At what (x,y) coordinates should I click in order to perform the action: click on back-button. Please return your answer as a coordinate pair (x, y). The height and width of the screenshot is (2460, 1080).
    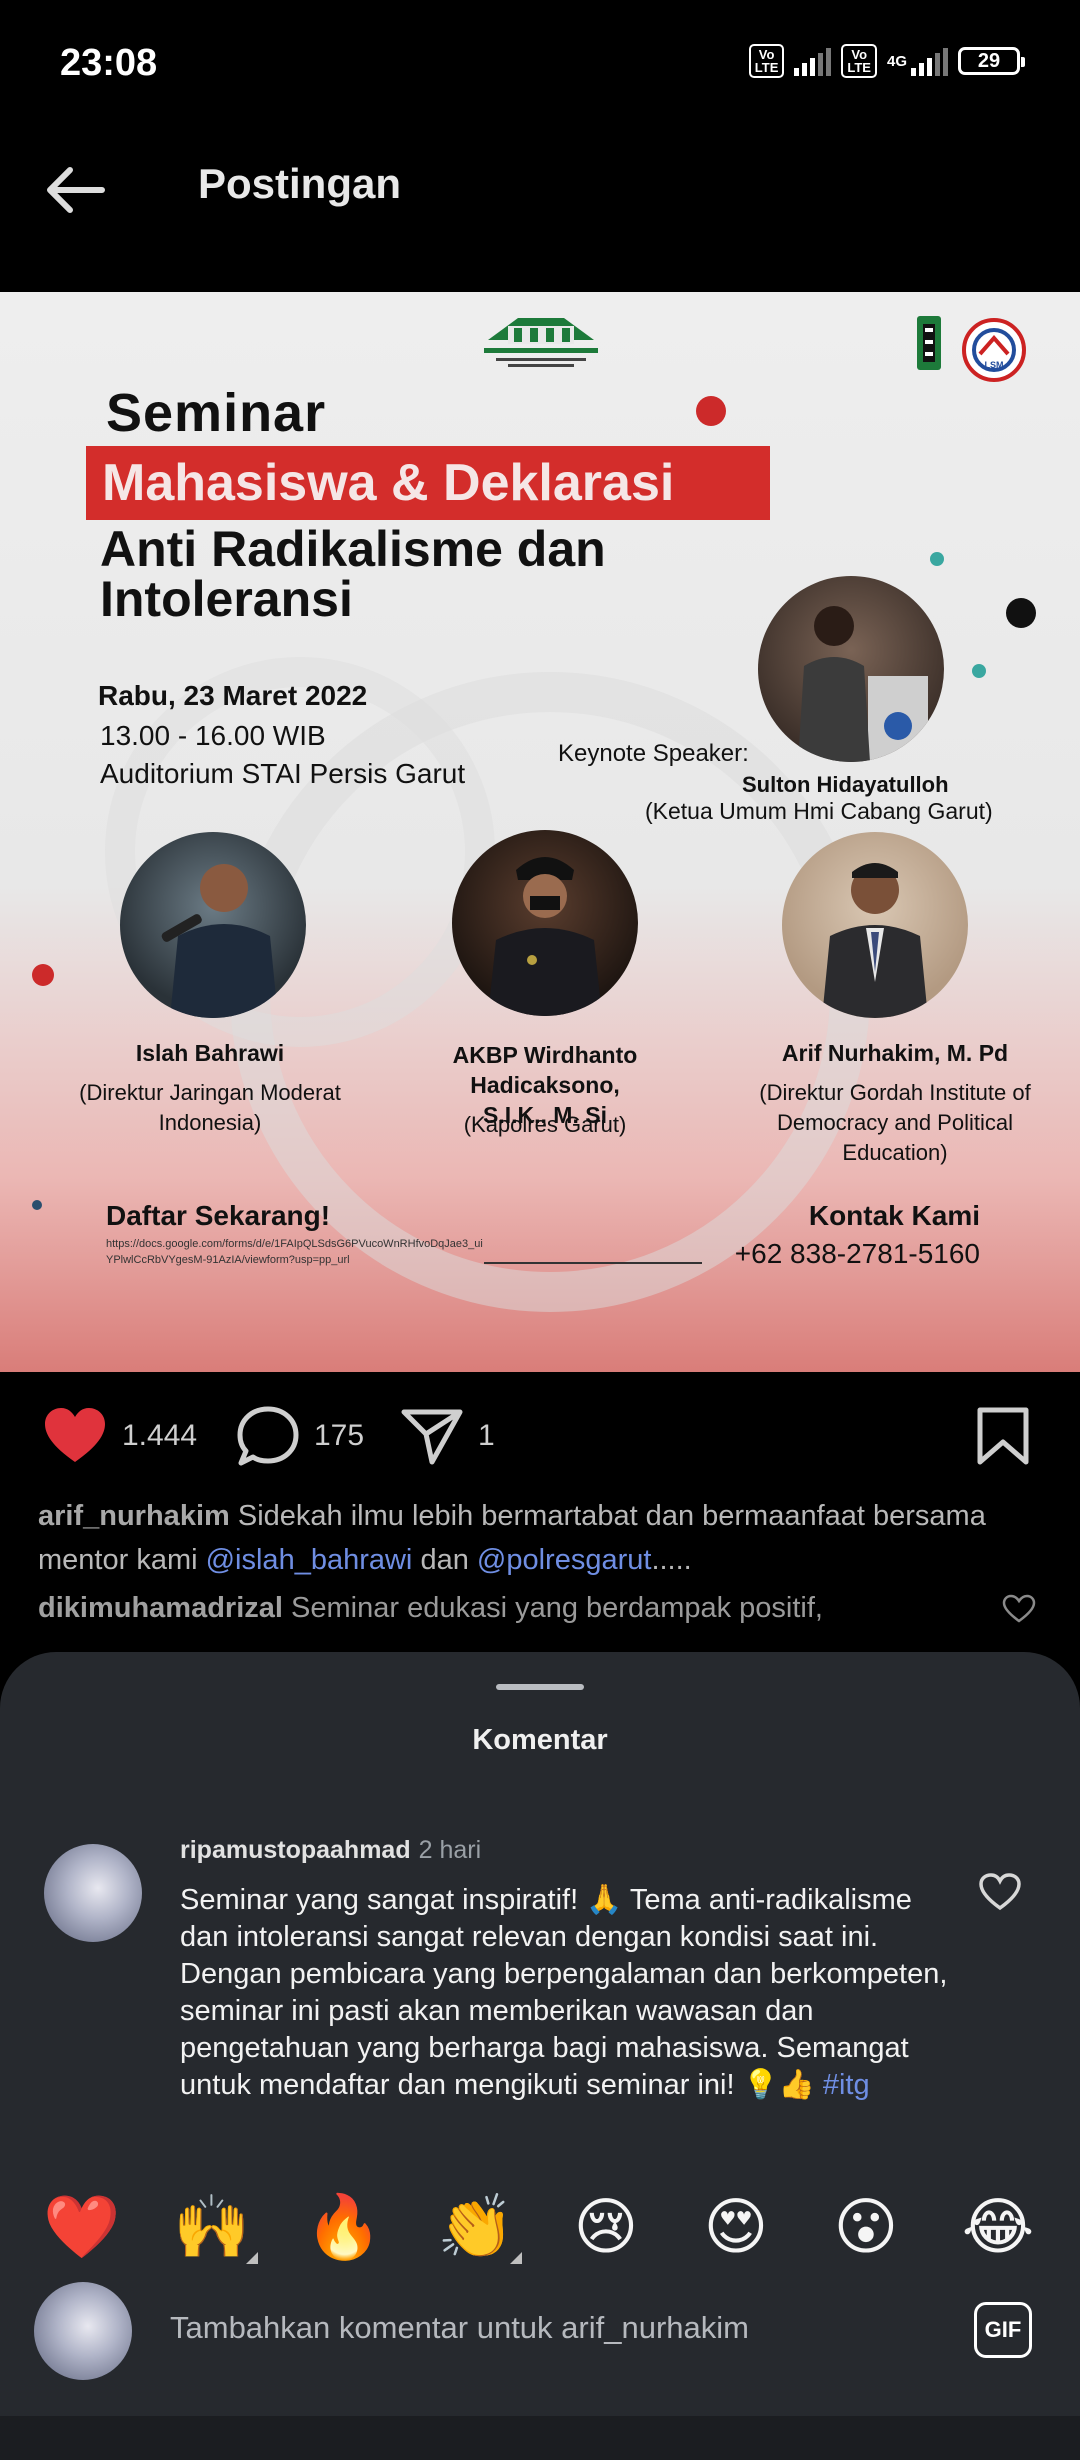
    Looking at the image, I should click on (80, 190).